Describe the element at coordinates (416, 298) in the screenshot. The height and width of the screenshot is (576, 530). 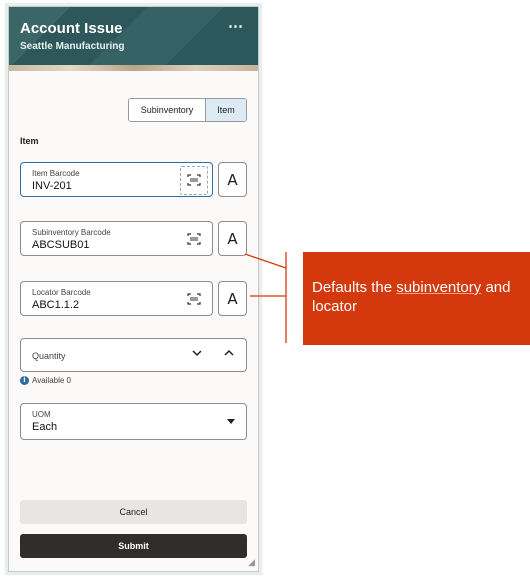
I see `annotation-callout: Defaults the subinventory and locator` at that location.